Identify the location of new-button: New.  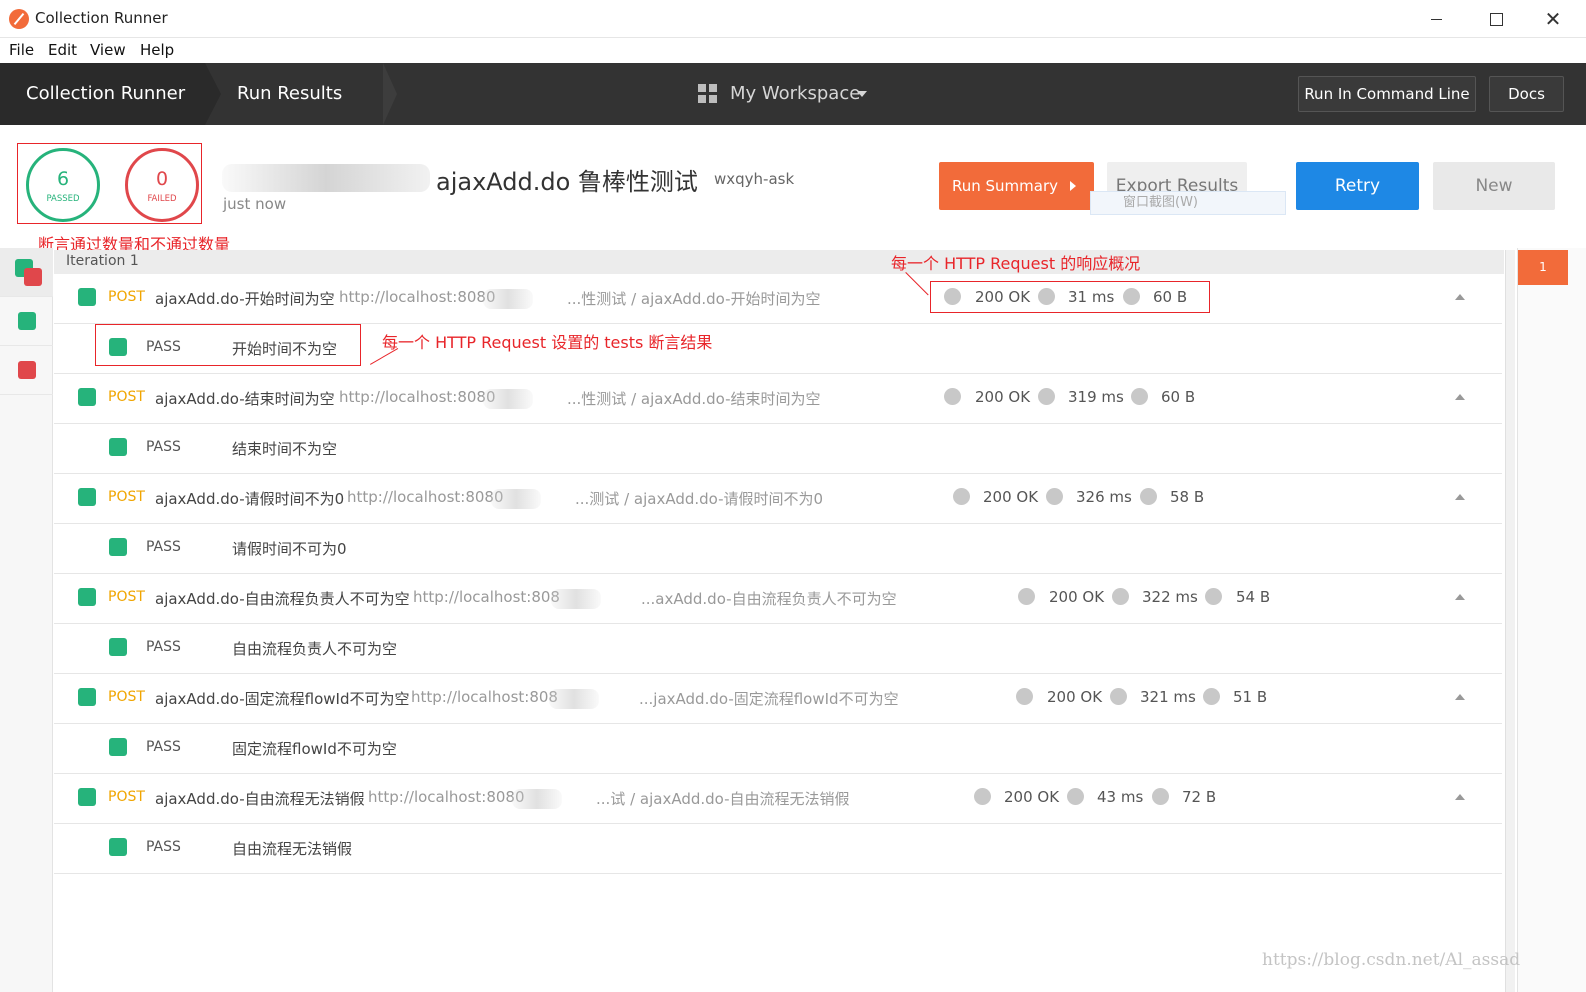
(1494, 186).